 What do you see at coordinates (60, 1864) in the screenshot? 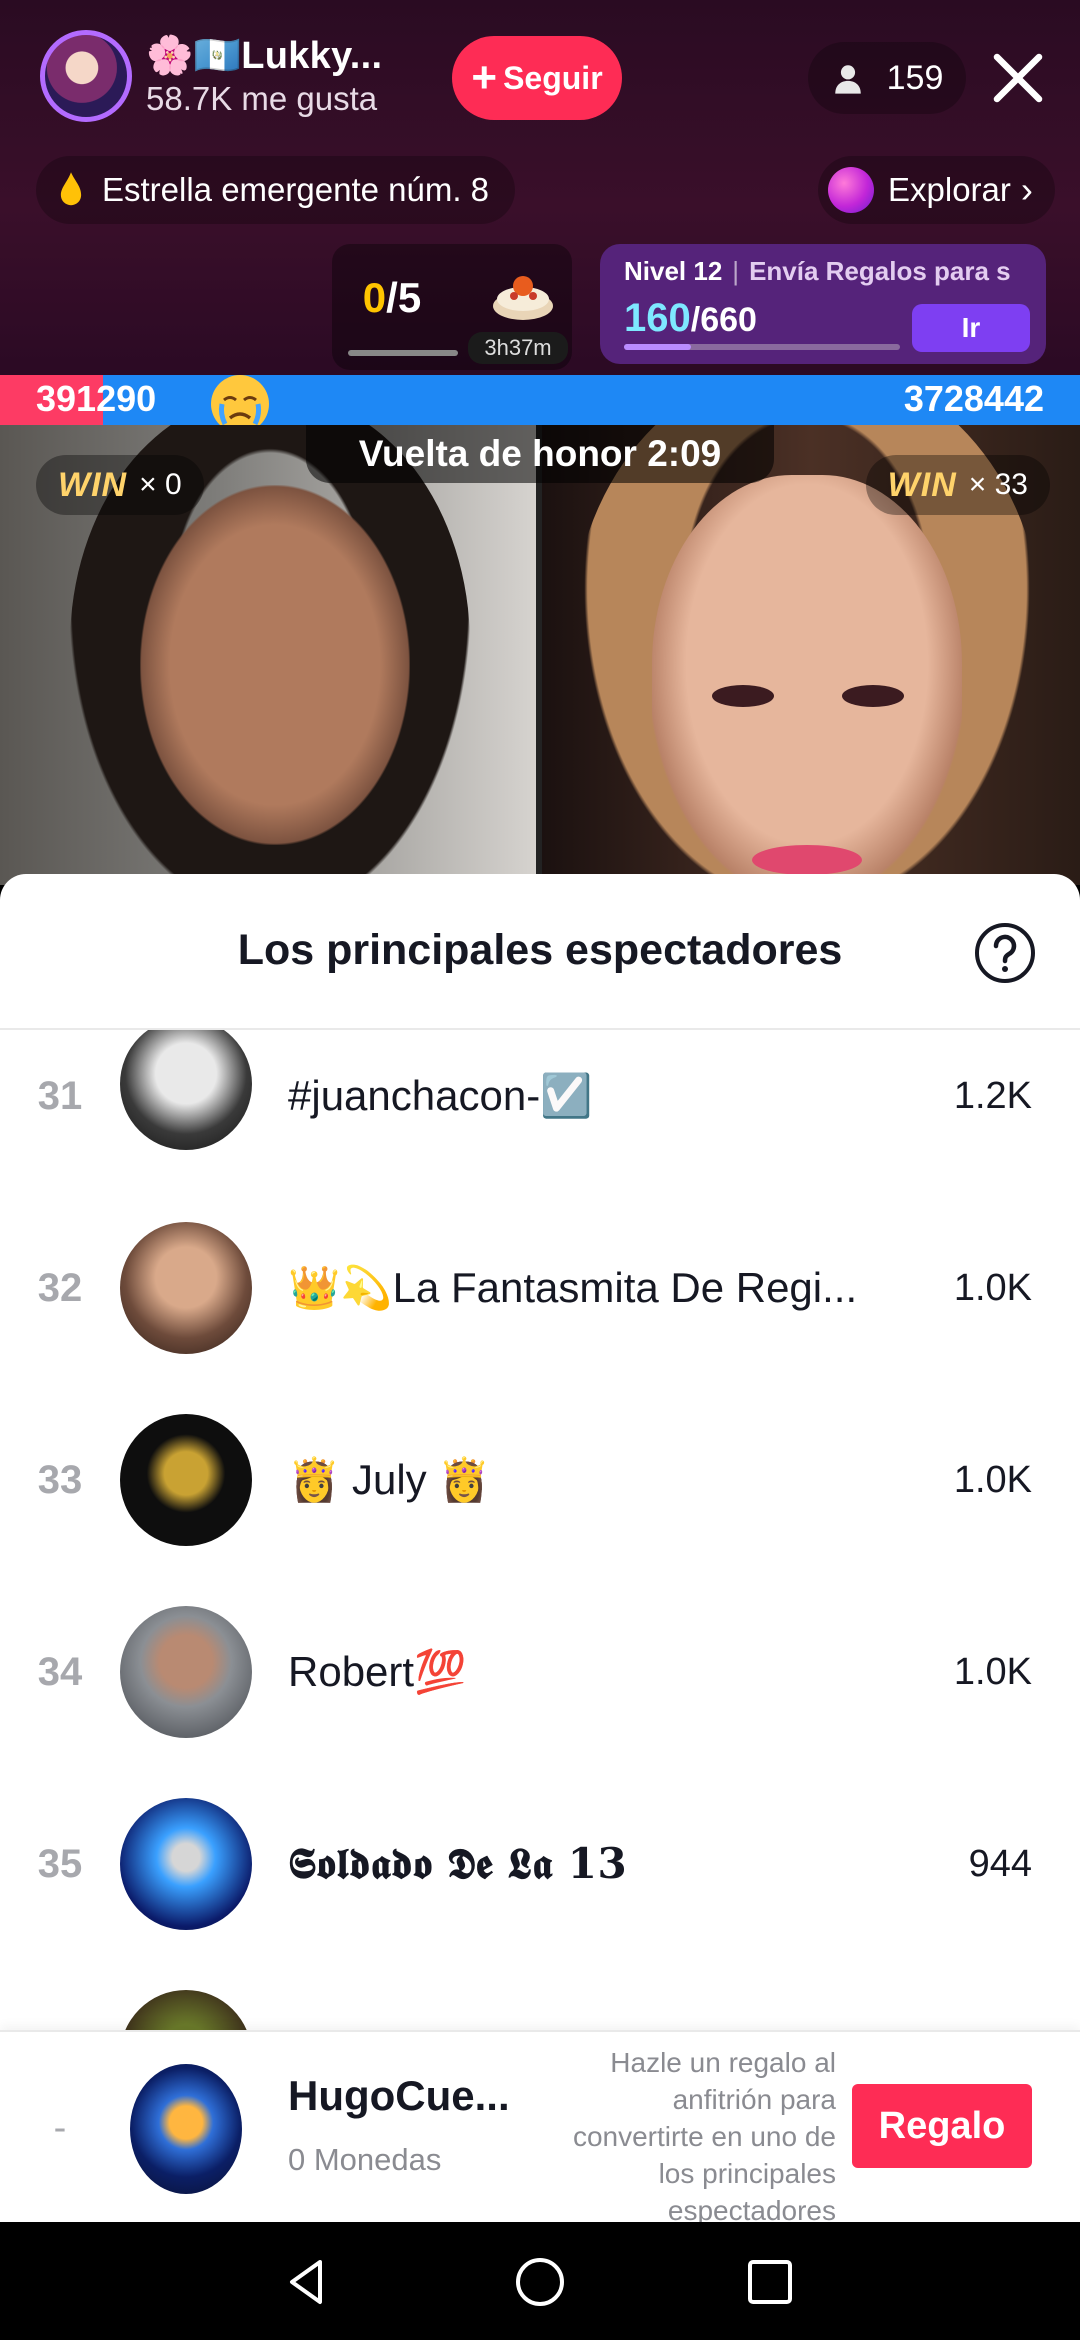
I see `viewer-rank: 35` at bounding box center [60, 1864].